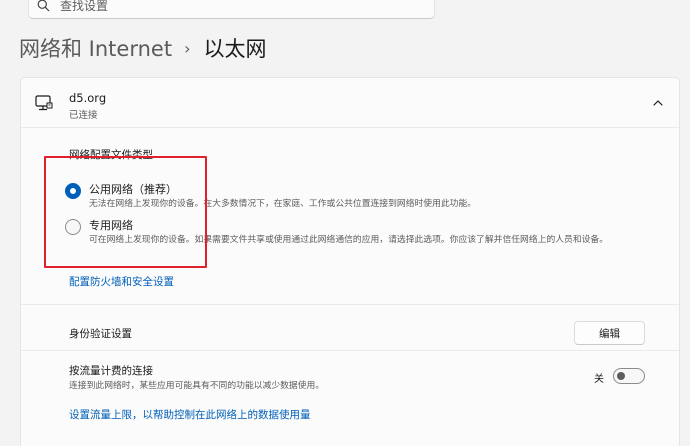 This screenshot has height=446, width=690. What do you see at coordinates (111, 371) in the screenshot?
I see `metered-connection-label: 按流量计费的连接` at bounding box center [111, 371].